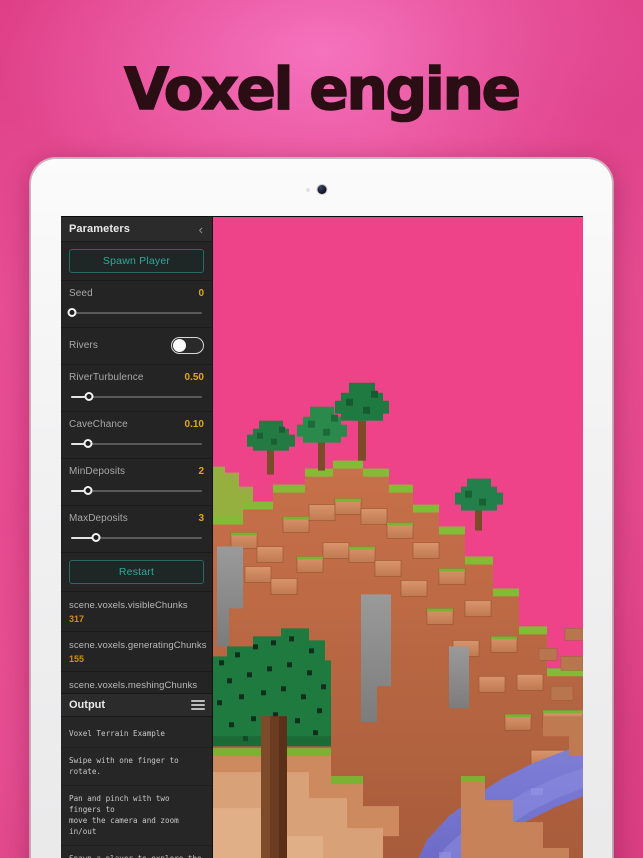 This screenshot has height=858, width=643. Describe the element at coordinates (83, 345) in the screenshot. I see `control-label: Rivers` at that location.